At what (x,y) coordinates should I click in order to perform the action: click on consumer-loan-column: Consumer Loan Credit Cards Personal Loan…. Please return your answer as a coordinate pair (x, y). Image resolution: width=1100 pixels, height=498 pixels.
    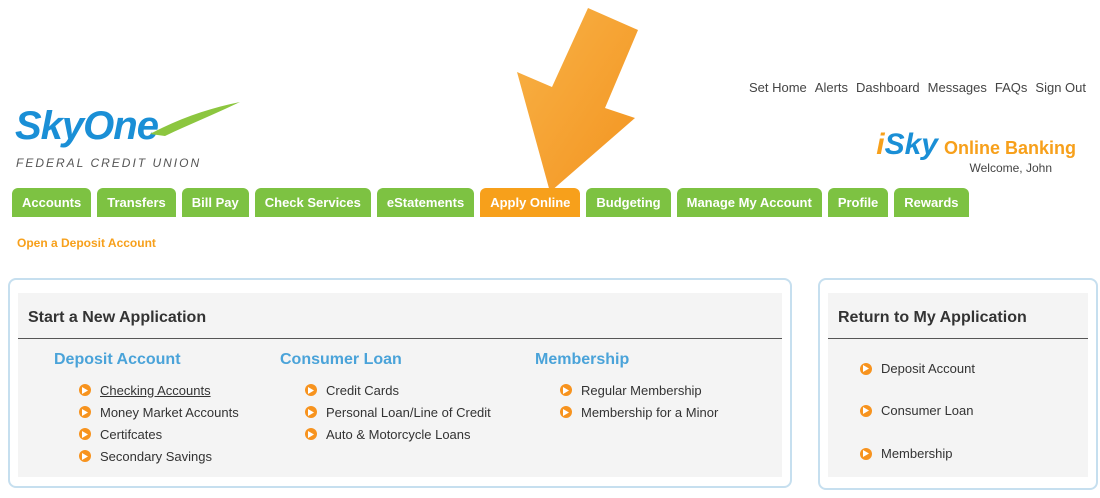
    Looking at the image, I should click on (385, 398).